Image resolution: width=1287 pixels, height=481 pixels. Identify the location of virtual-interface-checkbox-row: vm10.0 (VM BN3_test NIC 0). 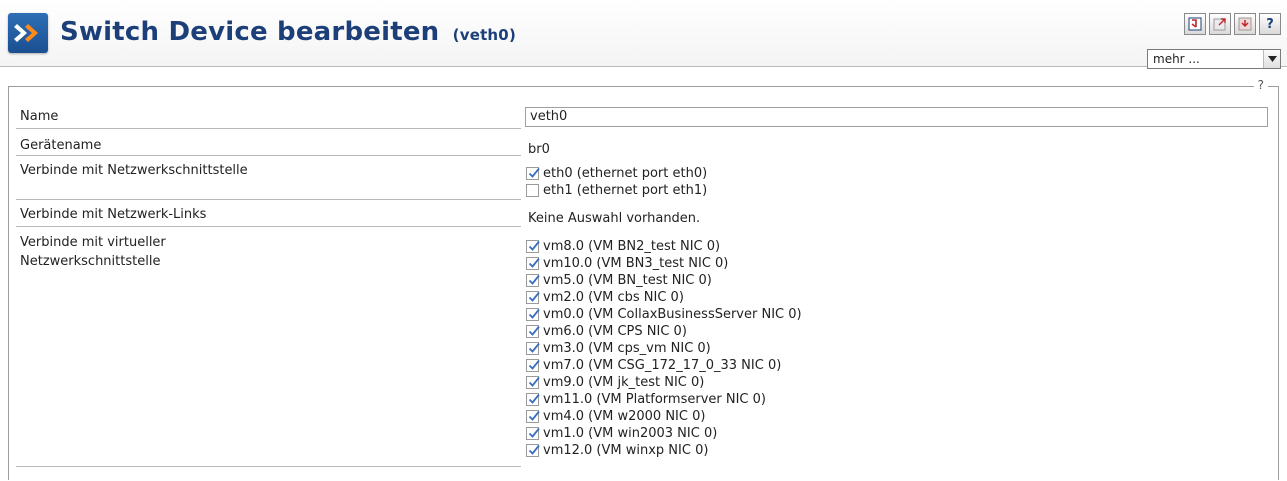
(627, 263).